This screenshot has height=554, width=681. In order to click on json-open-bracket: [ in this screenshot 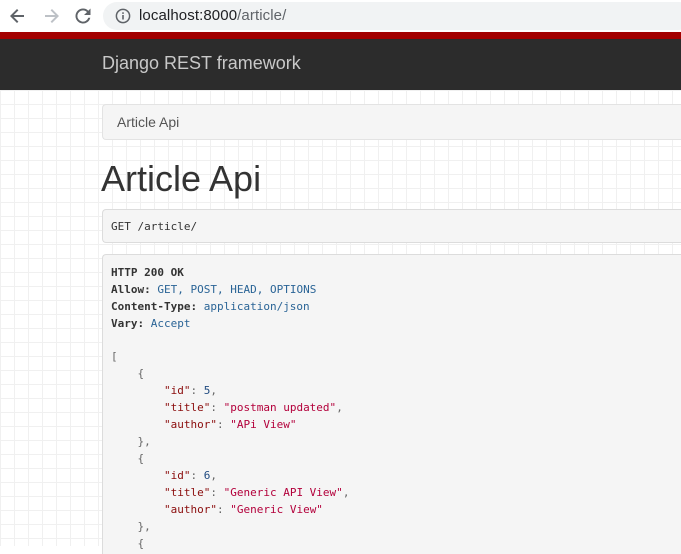, I will do `click(114, 356)`.